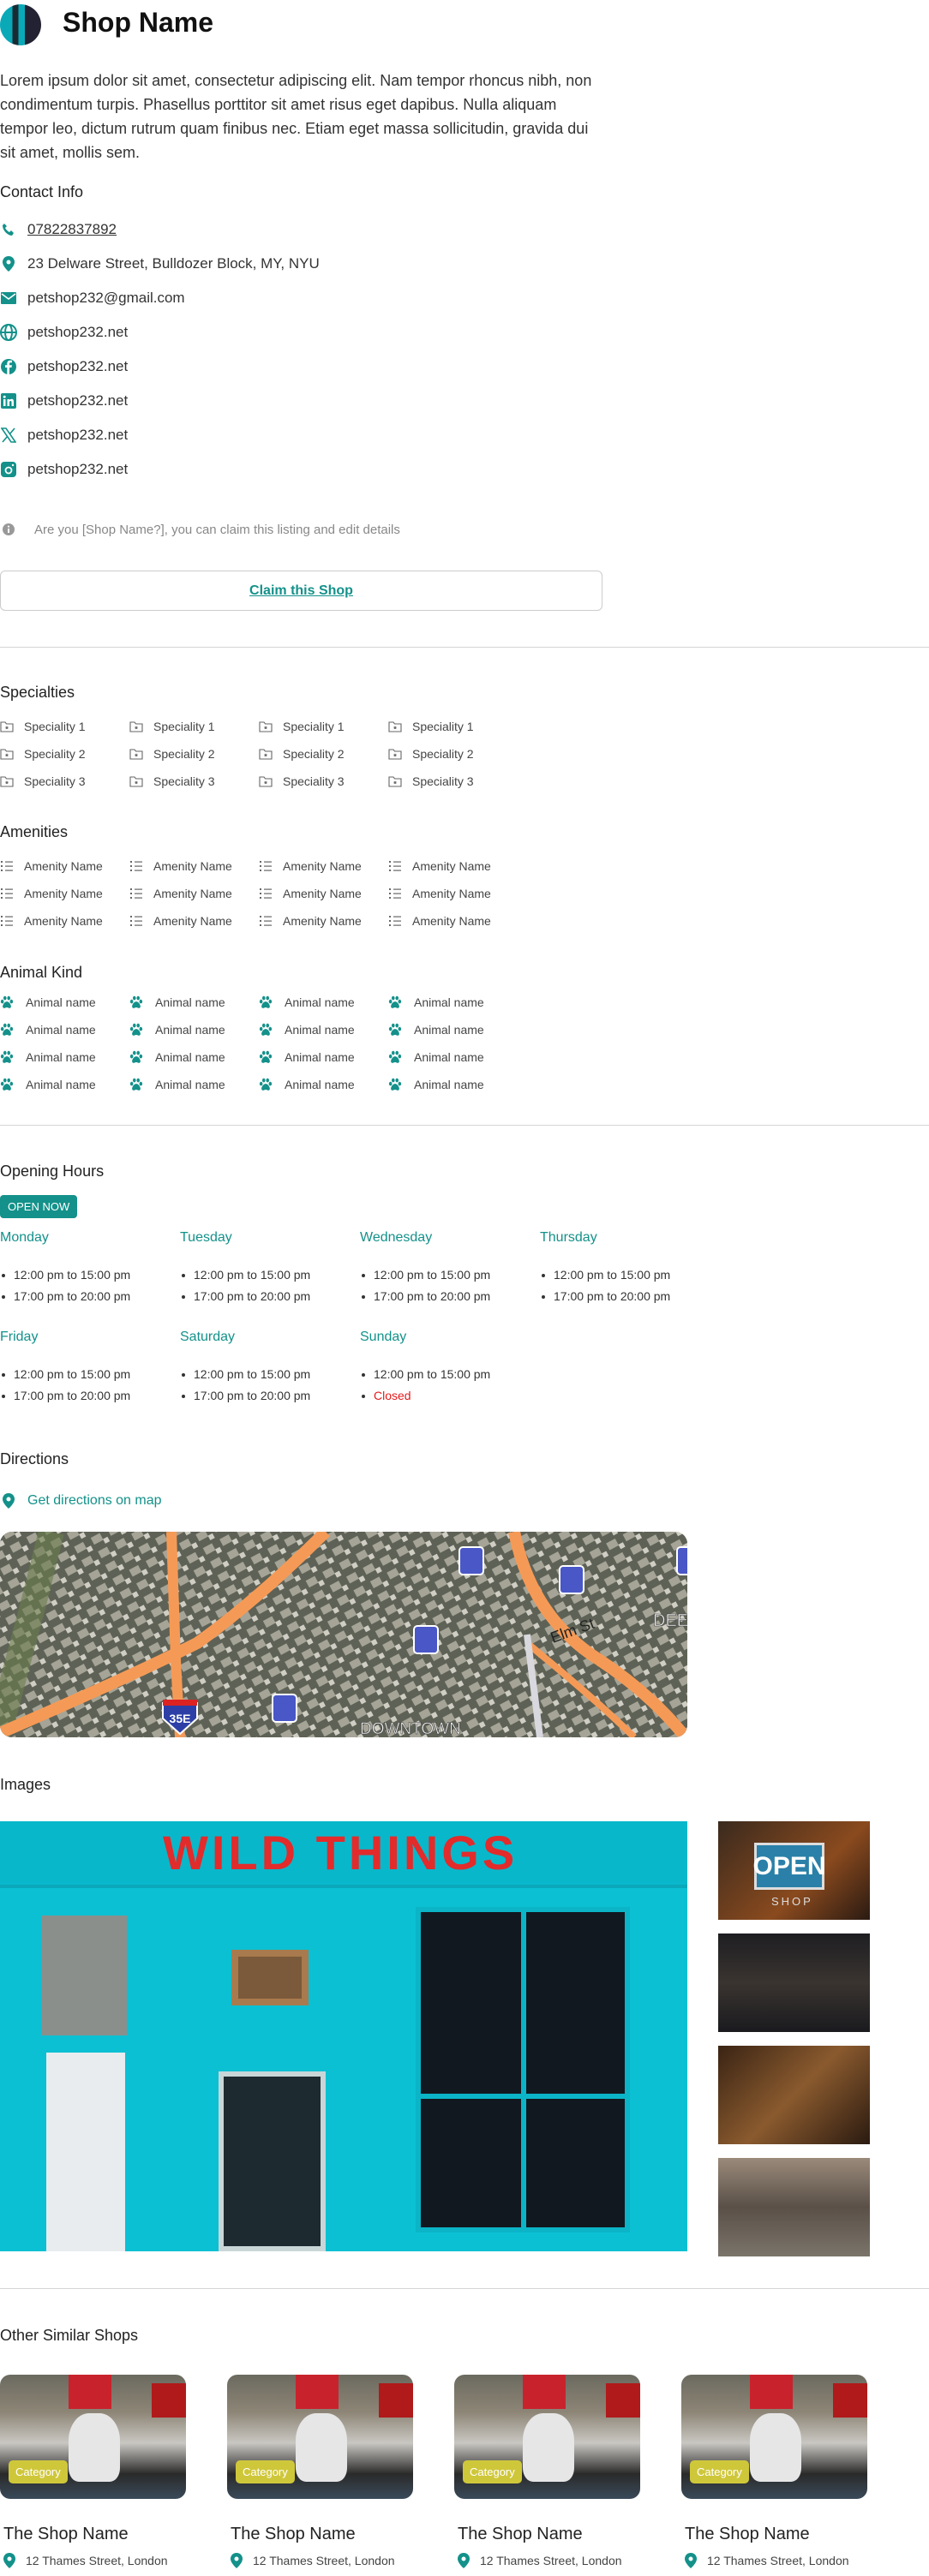  I want to click on amenities-heading: Amenities, so click(34, 832).